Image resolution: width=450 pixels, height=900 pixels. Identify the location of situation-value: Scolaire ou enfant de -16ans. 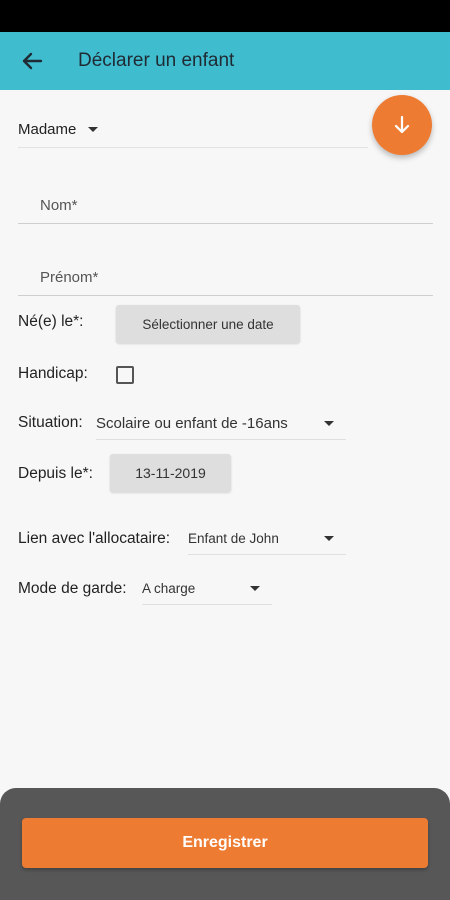
(192, 423).